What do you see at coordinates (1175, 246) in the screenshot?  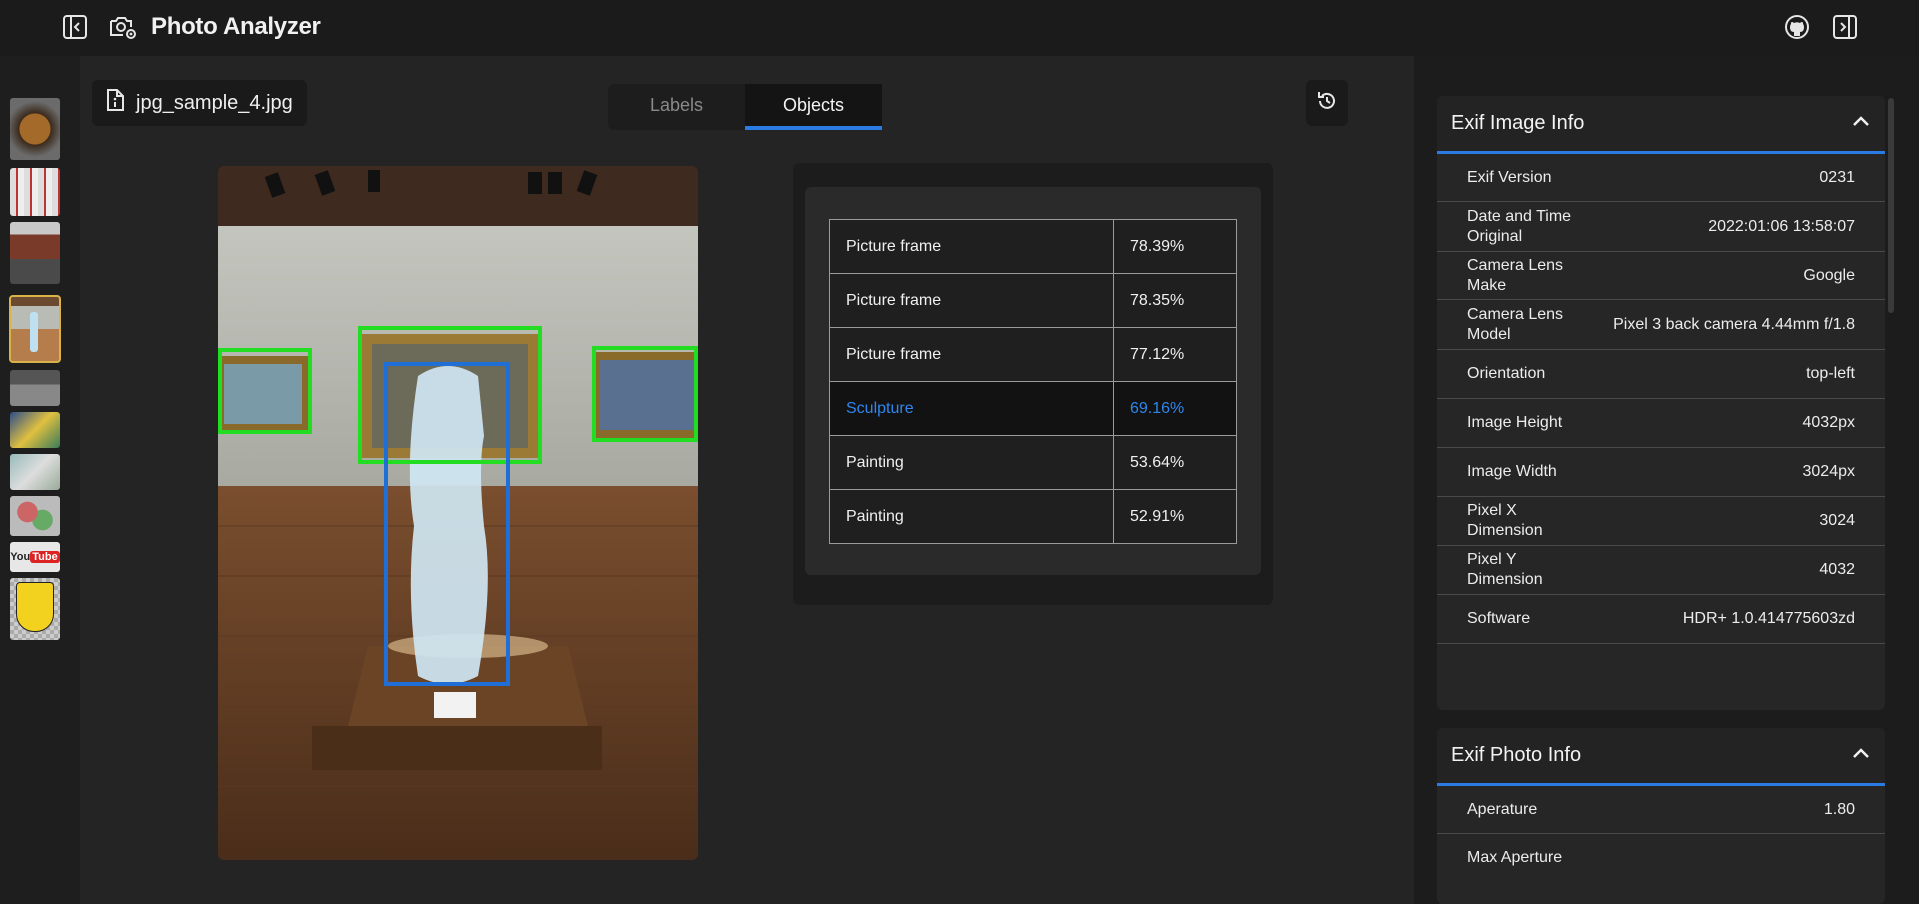 I see `object-score: 78.39%` at bounding box center [1175, 246].